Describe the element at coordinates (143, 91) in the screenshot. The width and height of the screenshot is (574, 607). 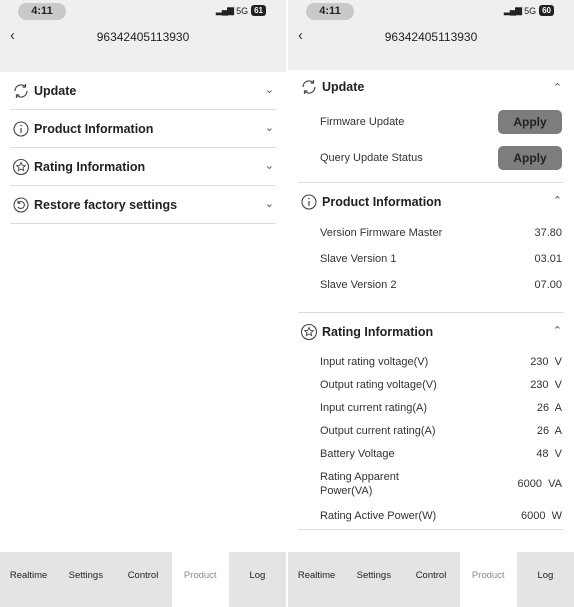
I see `section-update: Update ⌄` at that location.